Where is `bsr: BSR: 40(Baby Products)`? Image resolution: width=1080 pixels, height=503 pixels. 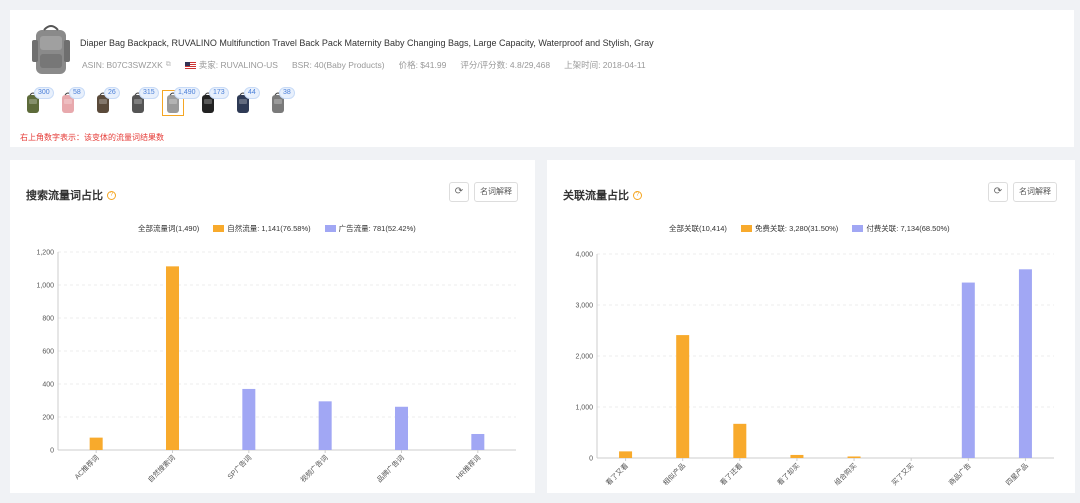 bsr: BSR: 40(Baby Products) is located at coordinates (338, 65).